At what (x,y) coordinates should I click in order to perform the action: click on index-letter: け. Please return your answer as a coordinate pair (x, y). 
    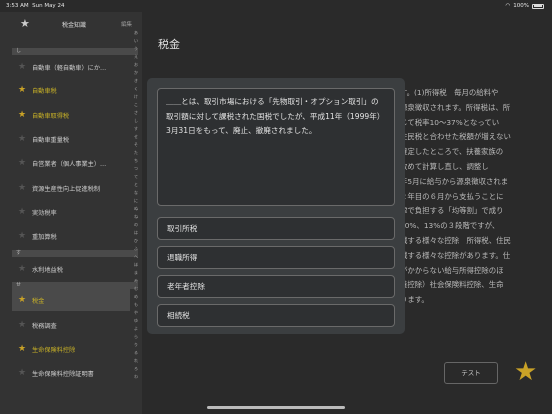
    Looking at the image, I should click on (136, 97).